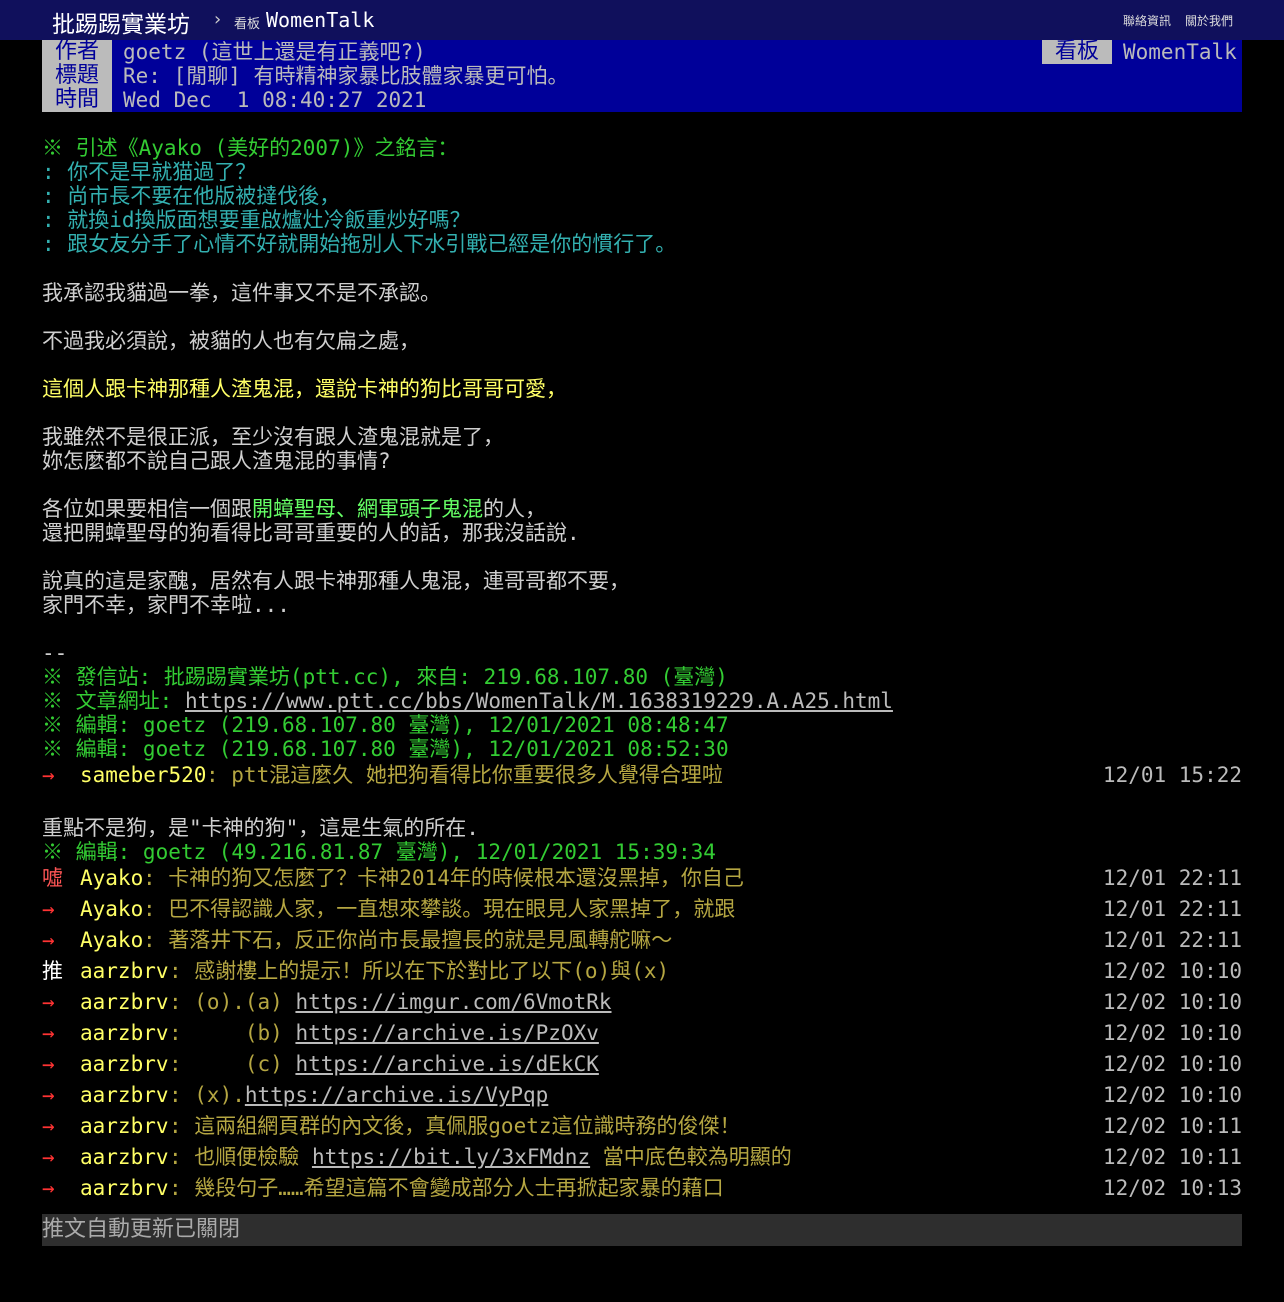  What do you see at coordinates (446, 1188) in the screenshot?
I see `push-content: : 幾段句子……希望這篇不會變成部分人士再掀起家暴的藉口` at bounding box center [446, 1188].